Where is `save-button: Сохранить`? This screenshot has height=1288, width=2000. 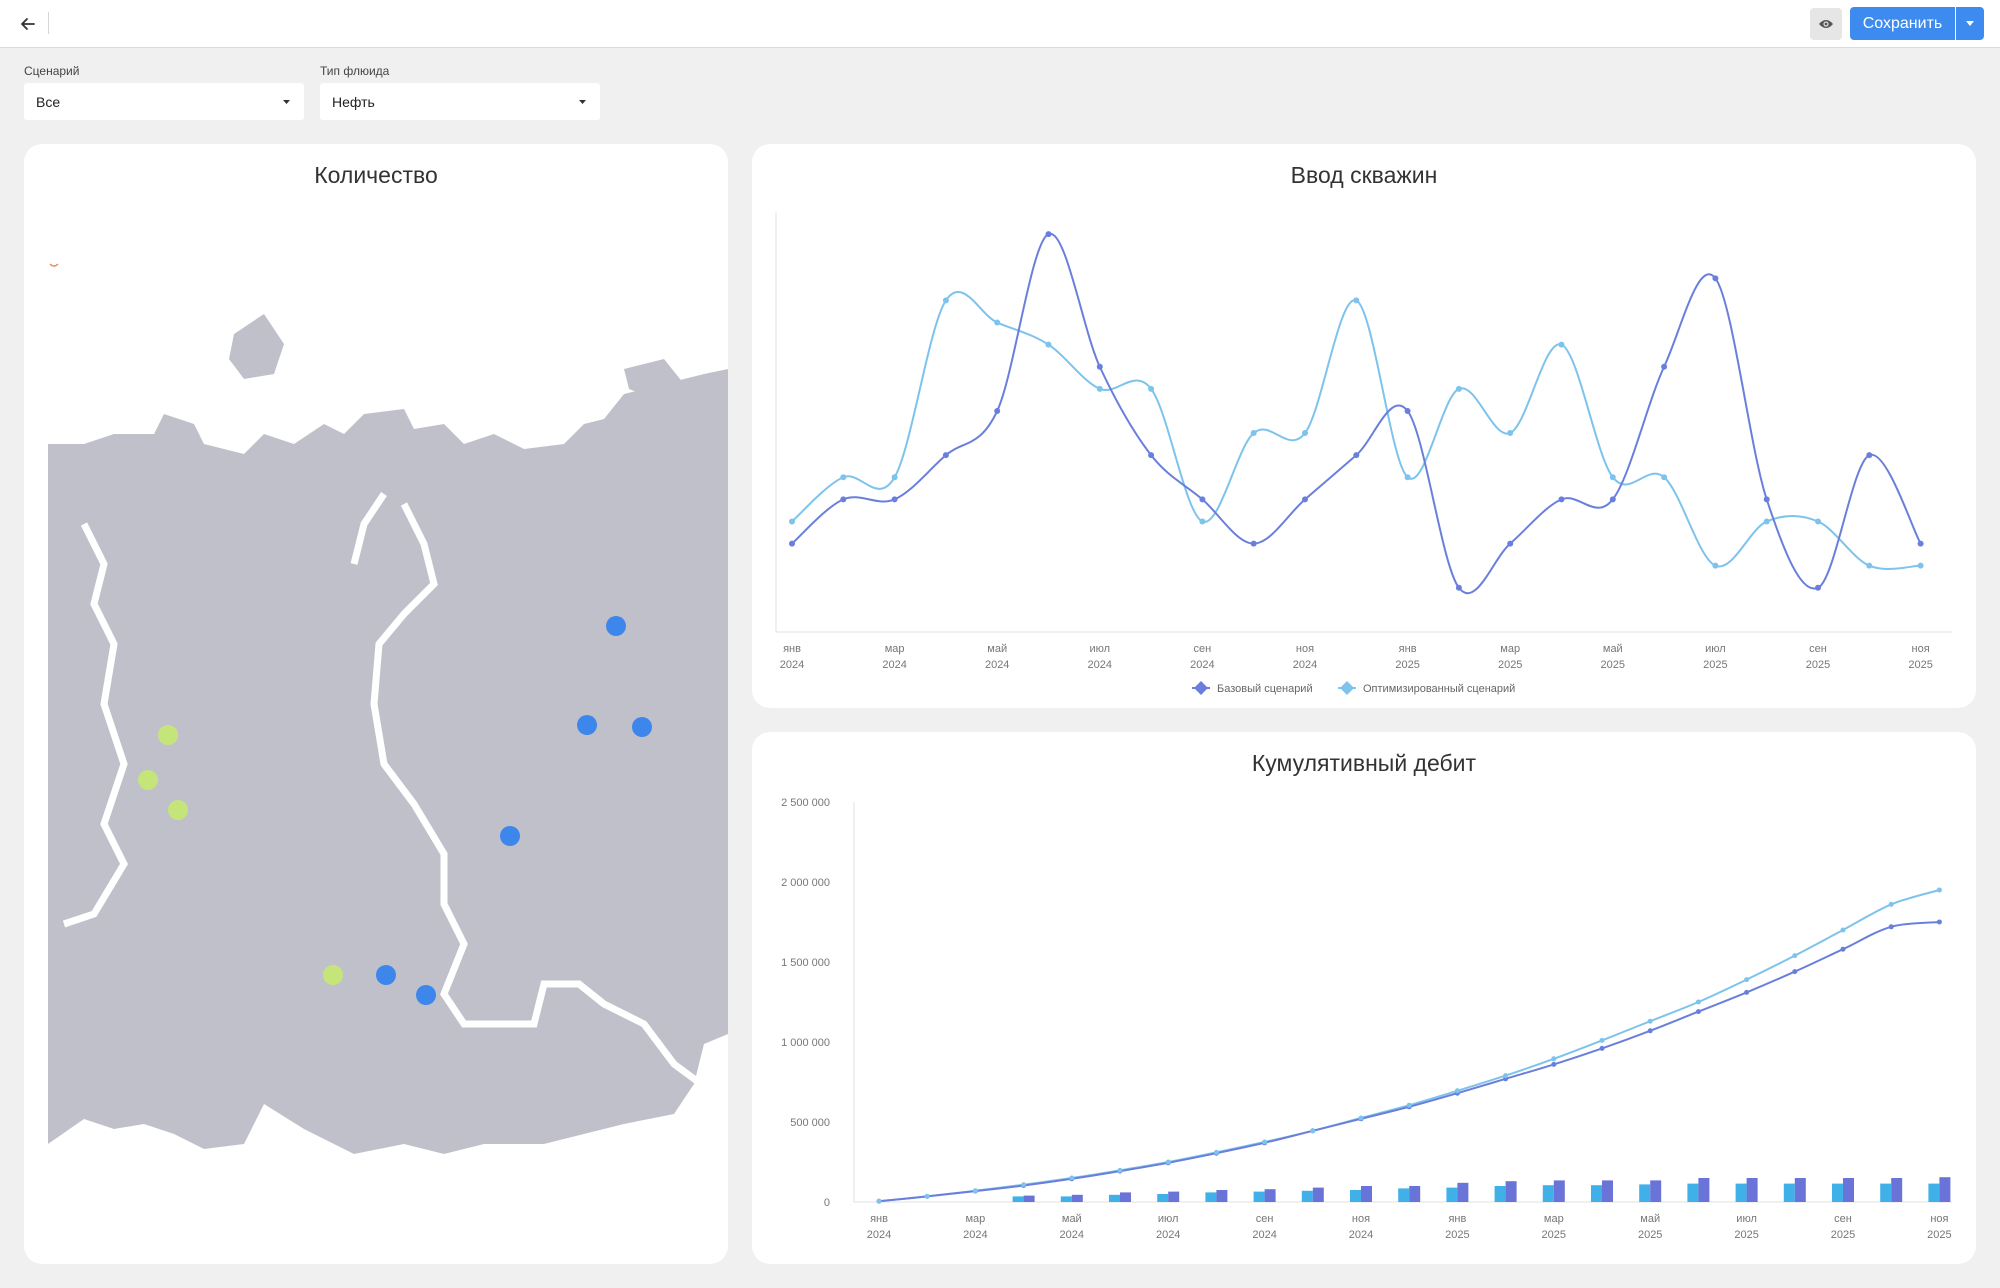 save-button: Сохранить is located at coordinates (1902, 23).